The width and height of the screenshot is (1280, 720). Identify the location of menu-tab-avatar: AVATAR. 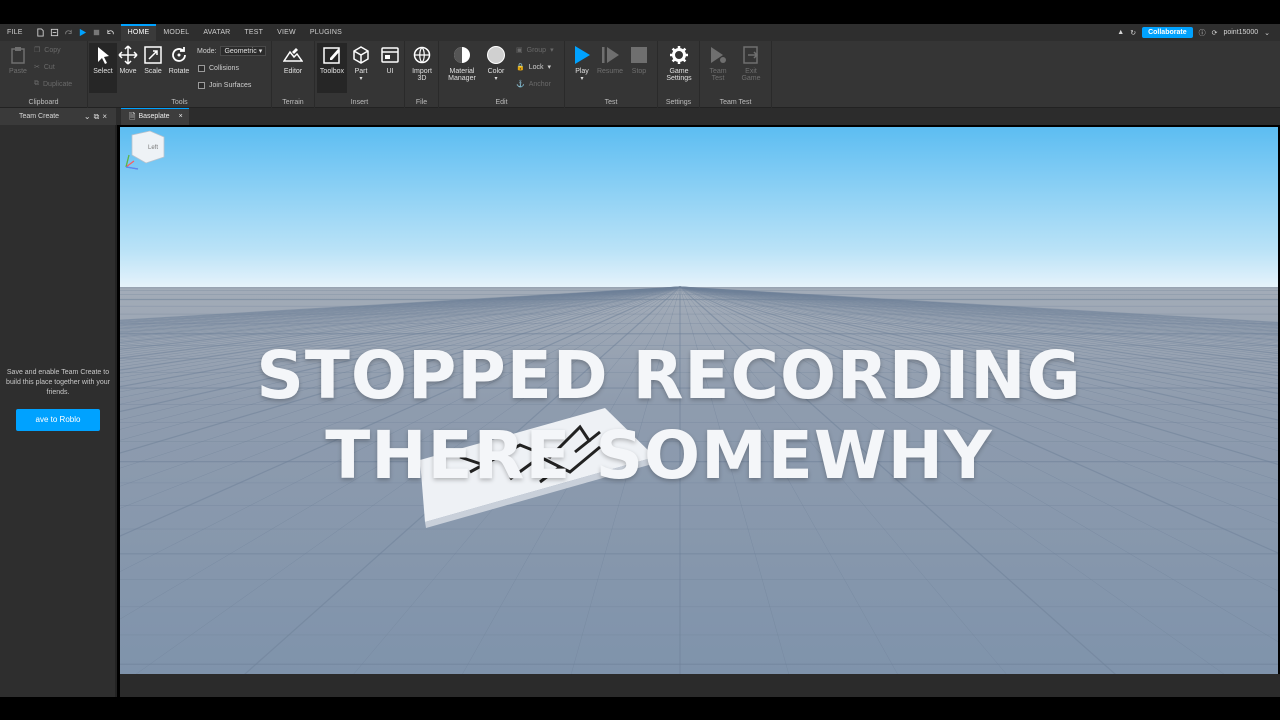
(216, 32).